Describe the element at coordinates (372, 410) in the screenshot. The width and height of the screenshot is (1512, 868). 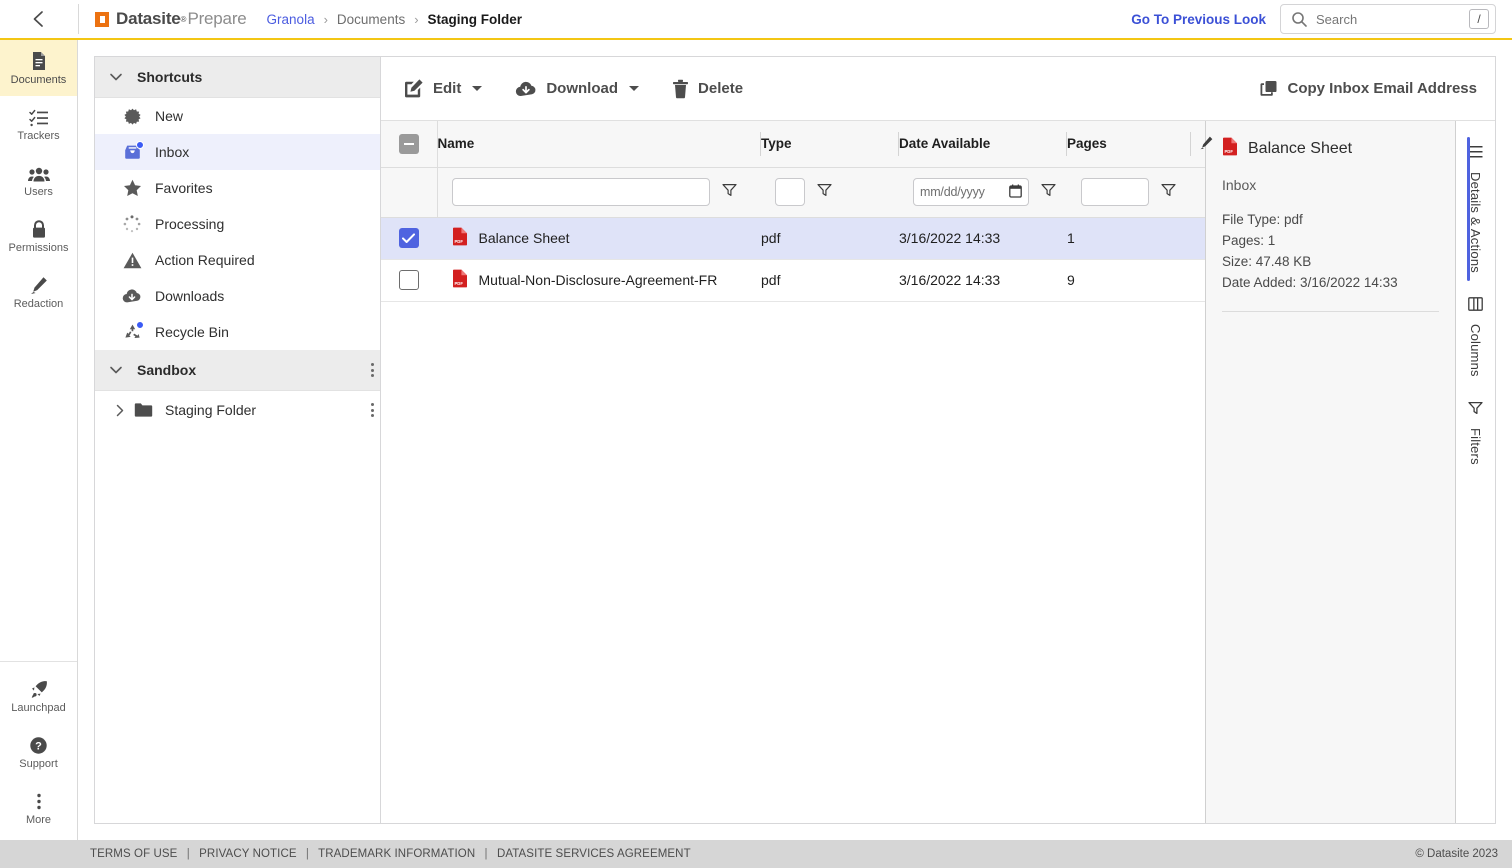
I see `staging-folder-menu-button` at that location.